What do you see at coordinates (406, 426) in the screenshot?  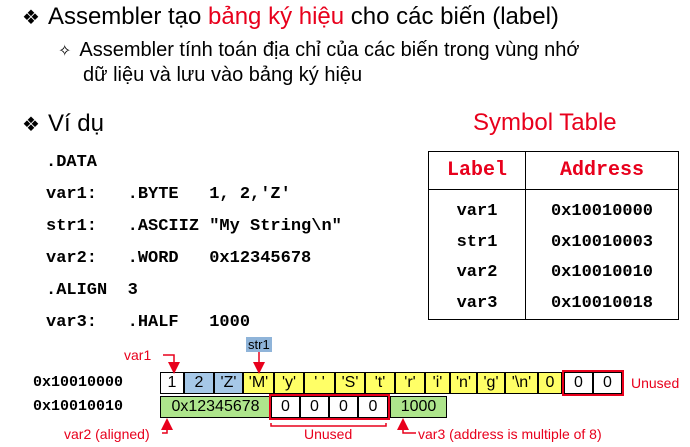 I see `var3-arrow` at bounding box center [406, 426].